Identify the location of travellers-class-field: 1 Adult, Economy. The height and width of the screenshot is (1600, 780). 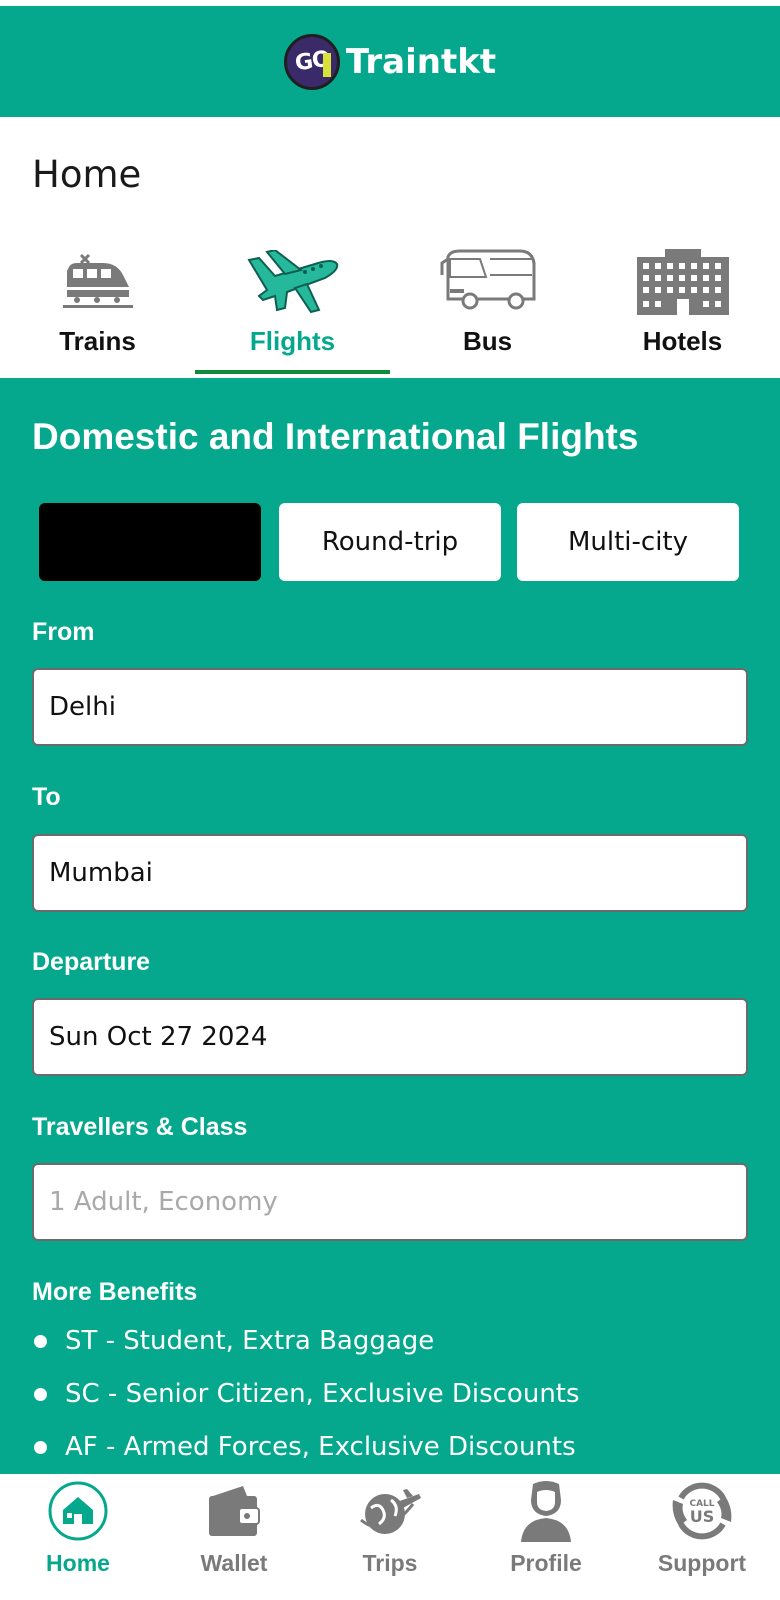
(390, 1202).